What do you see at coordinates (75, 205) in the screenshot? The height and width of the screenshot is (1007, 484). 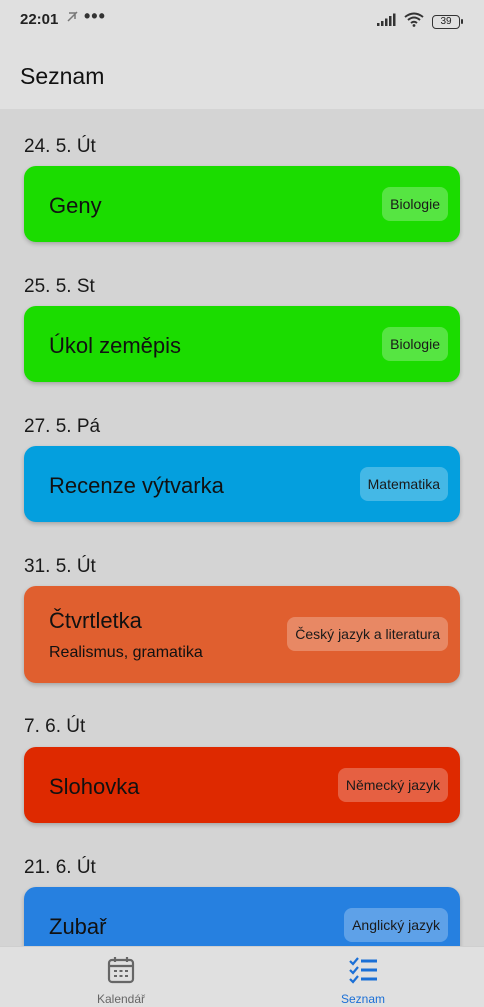 I see `entry-title: Geny` at bounding box center [75, 205].